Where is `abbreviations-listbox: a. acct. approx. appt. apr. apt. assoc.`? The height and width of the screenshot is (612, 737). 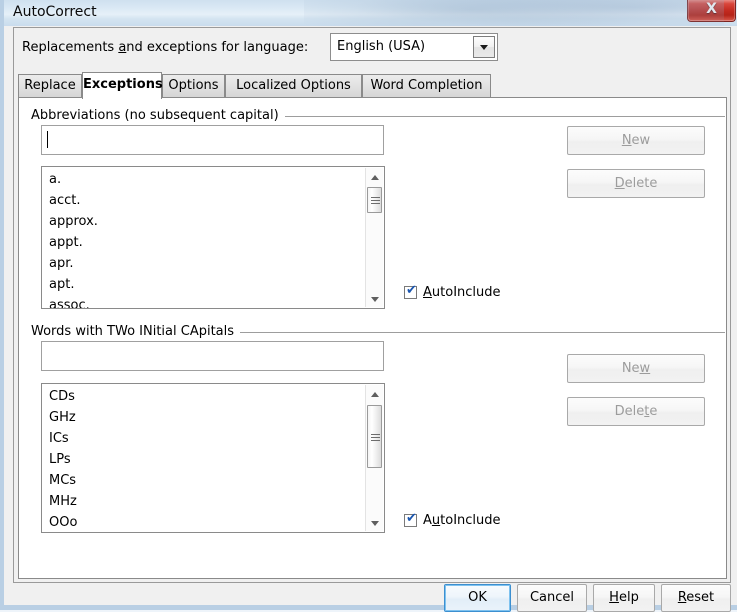
abbreviations-listbox: a. acct. approx. appt. apr. apt. assoc. is located at coordinates (213, 237).